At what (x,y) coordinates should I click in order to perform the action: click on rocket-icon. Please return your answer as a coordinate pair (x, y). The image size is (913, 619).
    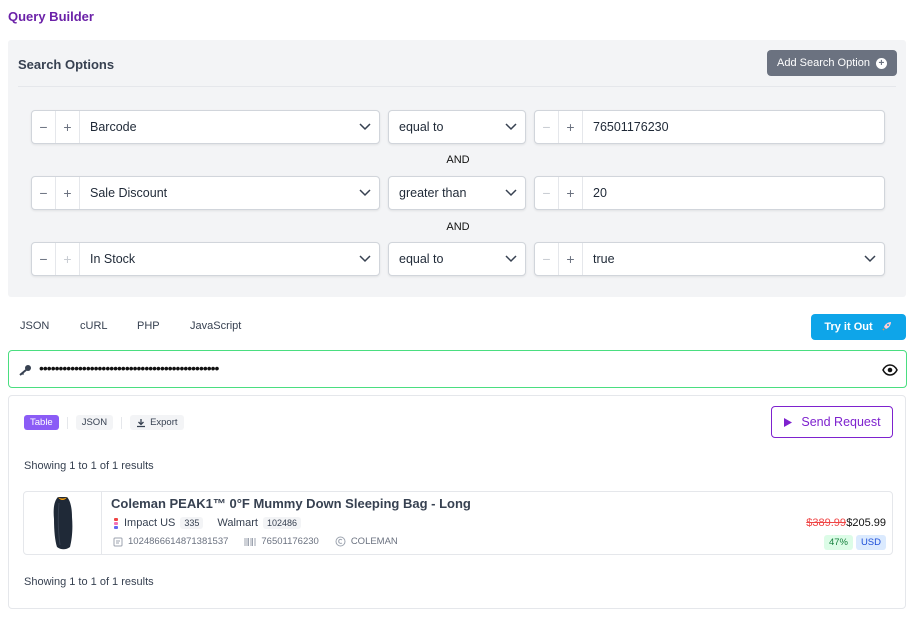
    Looking at the image, I should click on (887, 327).